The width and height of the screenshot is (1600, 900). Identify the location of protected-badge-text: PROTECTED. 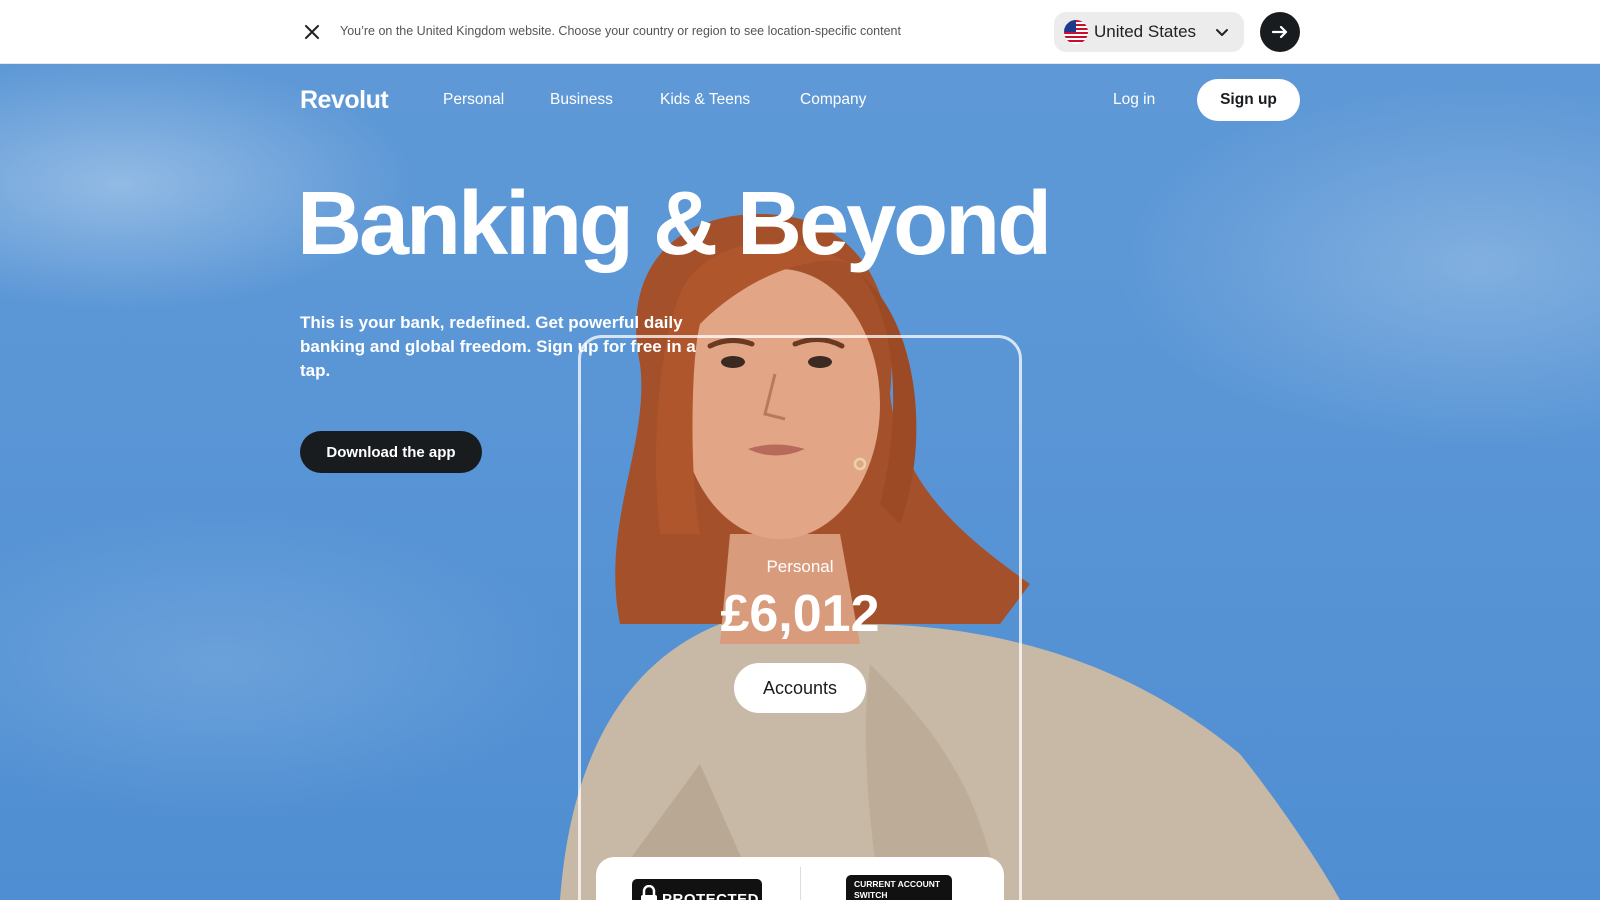
(711, 895).